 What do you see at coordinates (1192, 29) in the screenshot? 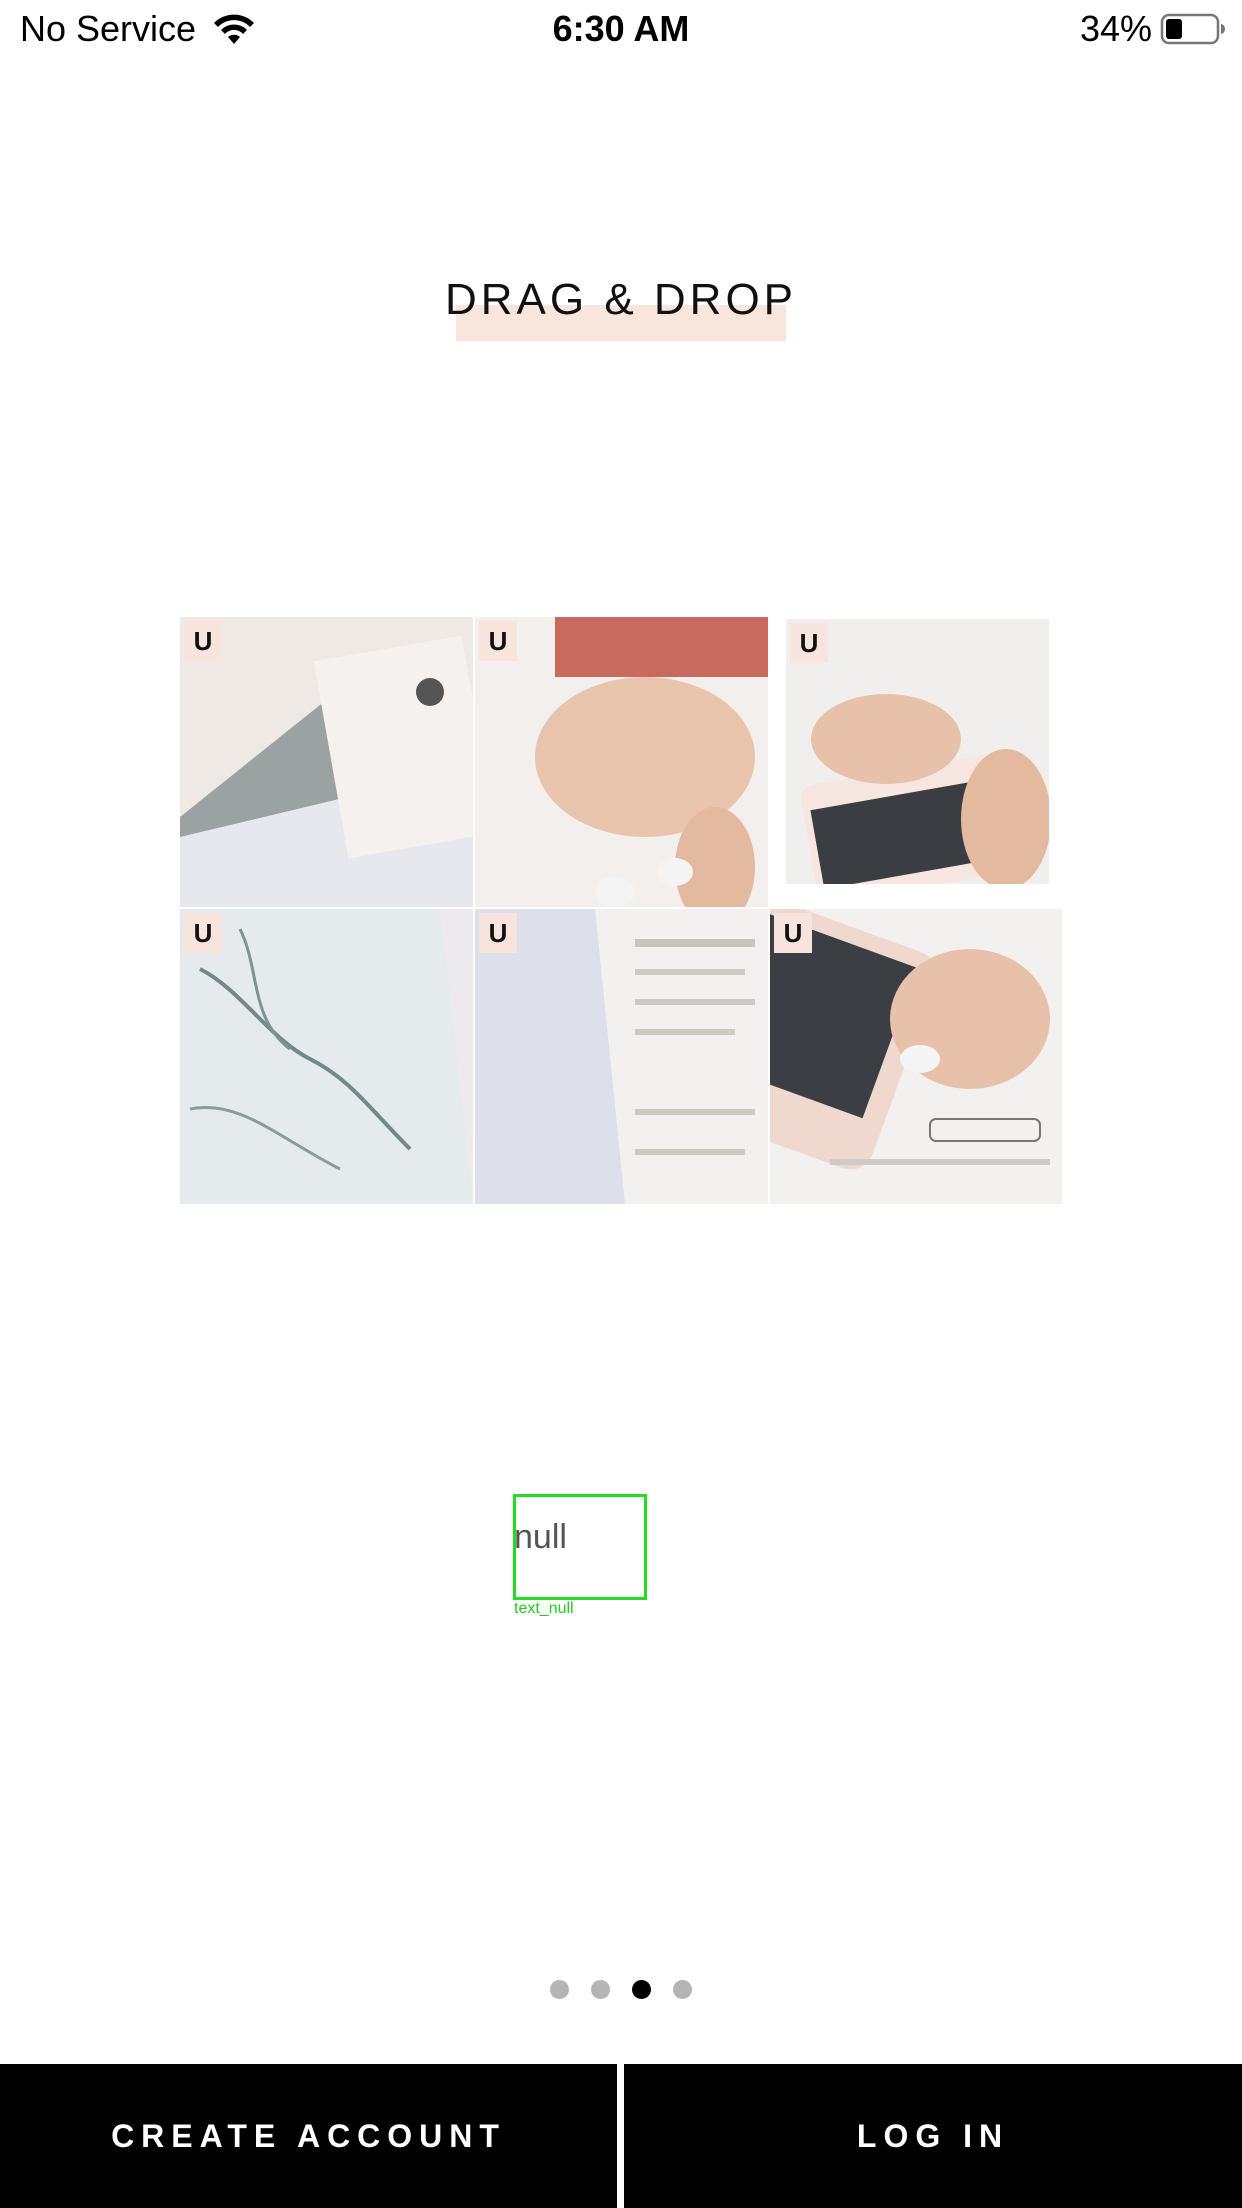
I see `battery-icon` at bounding box center [1192, 29].